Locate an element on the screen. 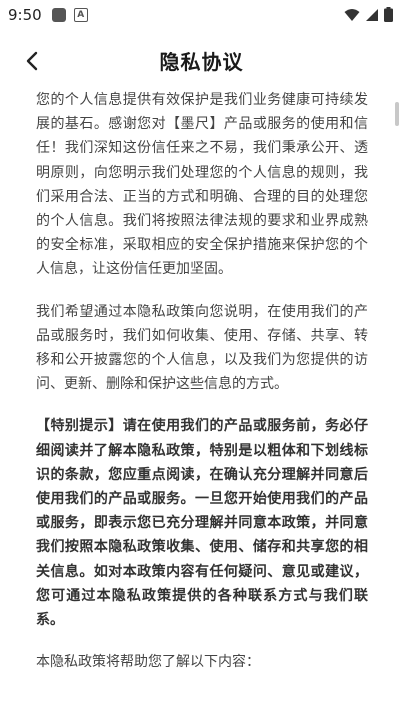 The width and height of the screenshot is (403, 718). status-bar: 9:50 A is located at coordinates (201, 15).